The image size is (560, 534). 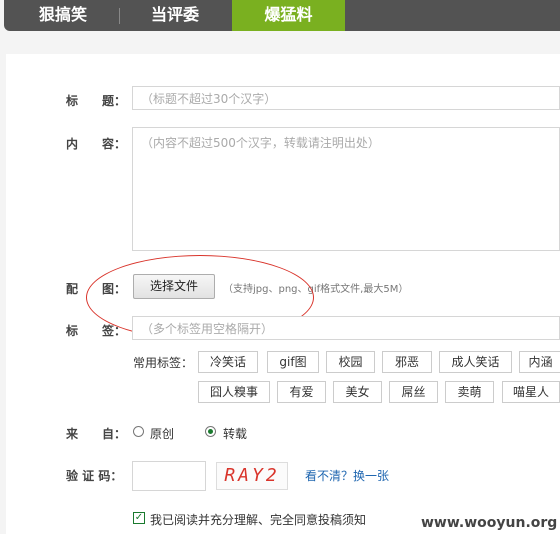 What do you see at coordinates (228, 362) in the screenshot?
I see `tag-button: 冷笑话` at bounding box center [228, 362].